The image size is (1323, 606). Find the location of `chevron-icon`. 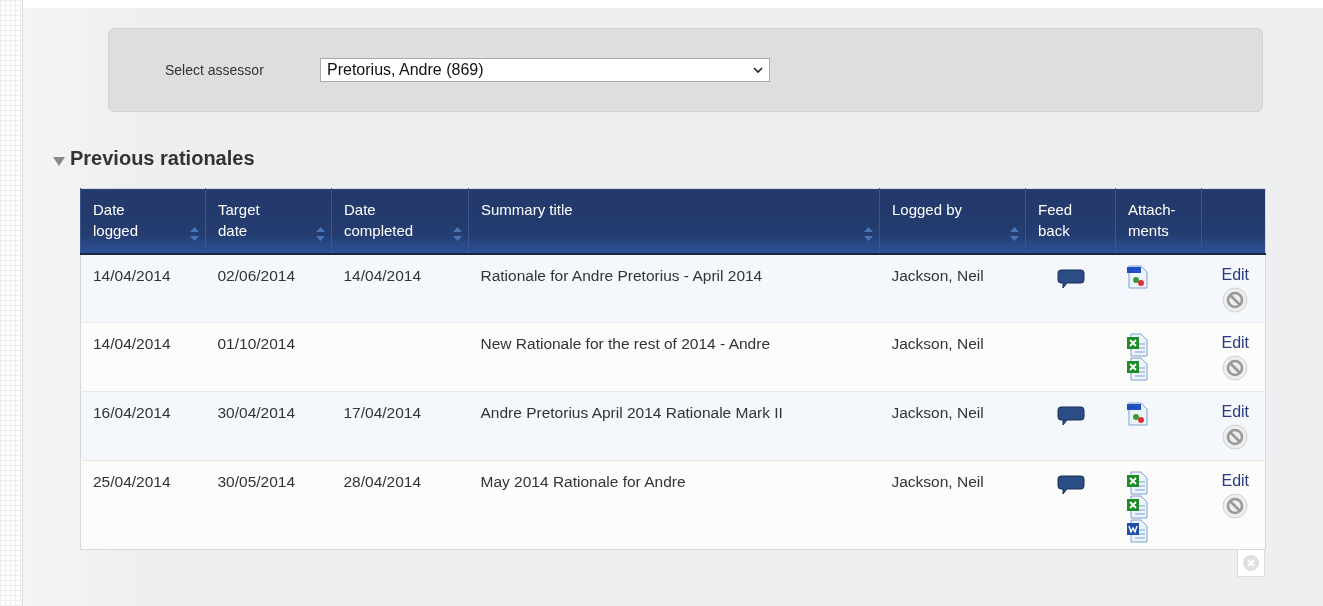

chevron-icon is located at coordinates (758, 70).